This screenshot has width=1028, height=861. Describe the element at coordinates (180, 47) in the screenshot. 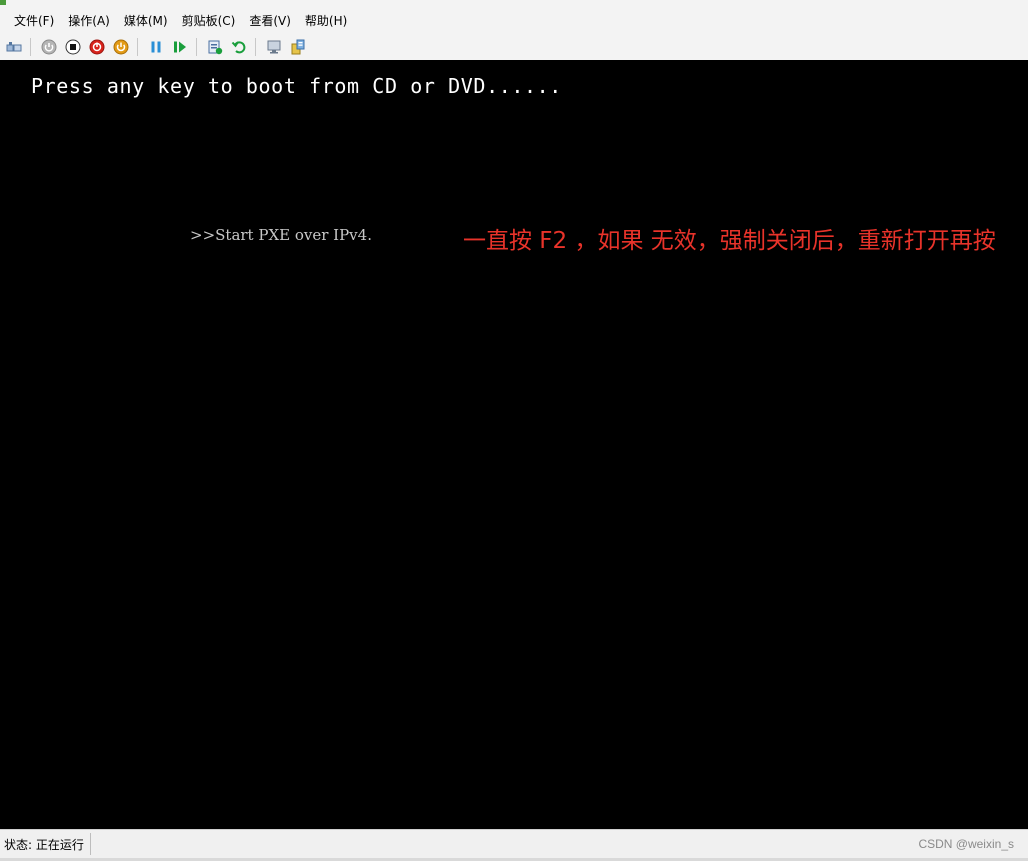

I see `resume-icon` at that location.